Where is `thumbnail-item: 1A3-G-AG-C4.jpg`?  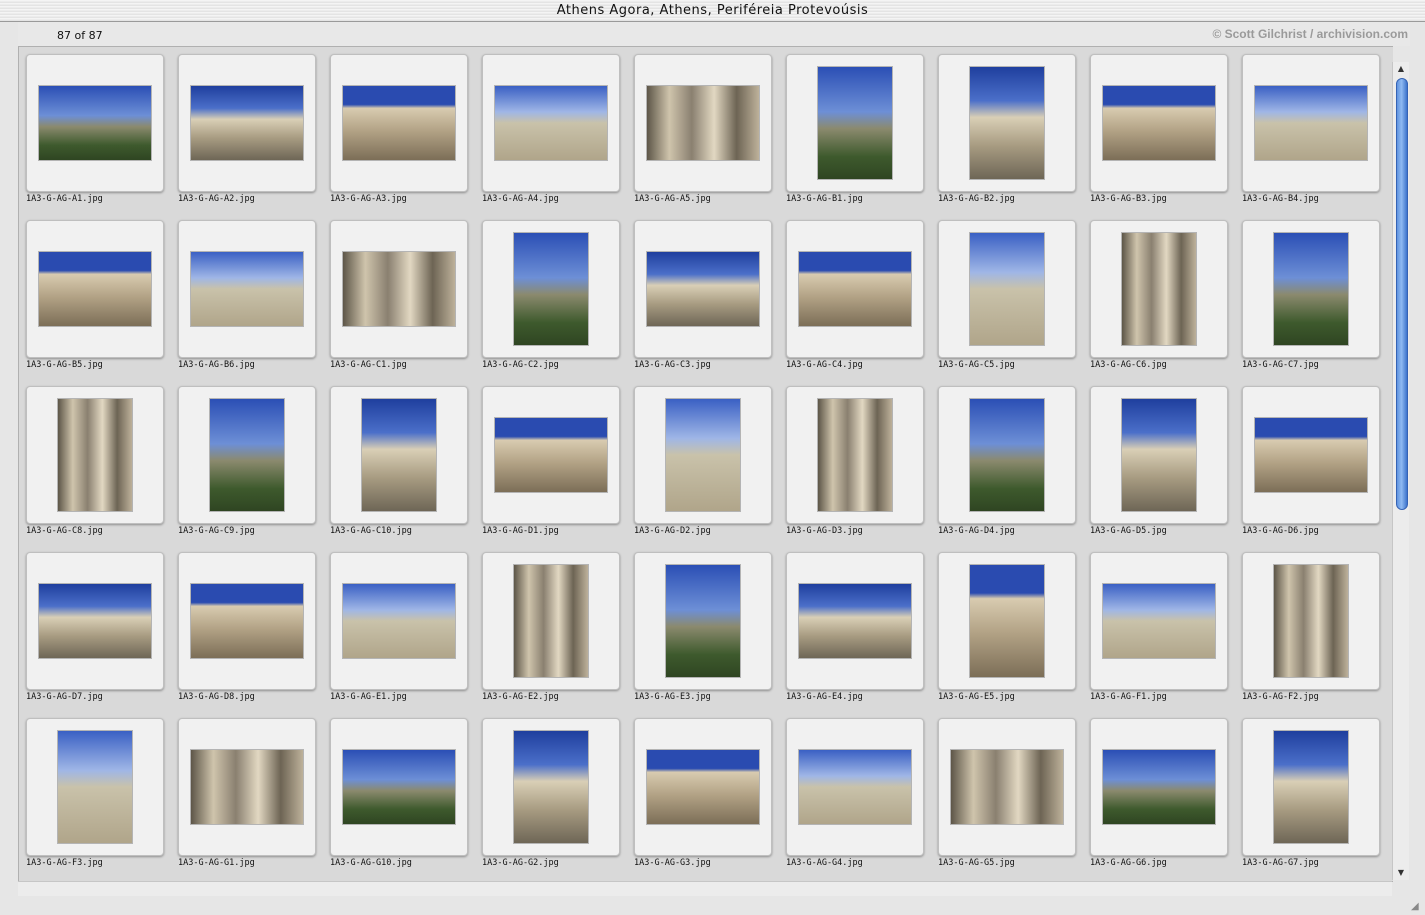
thumbnail-item: 1A3-G-AG-C4.jpg is located at coordinates (862, 300).